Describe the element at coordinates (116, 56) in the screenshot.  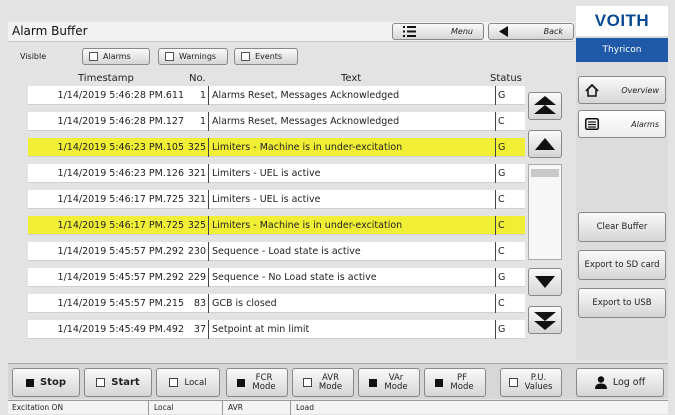
I see `alarms-filter-toggle: Alarms` at that location.